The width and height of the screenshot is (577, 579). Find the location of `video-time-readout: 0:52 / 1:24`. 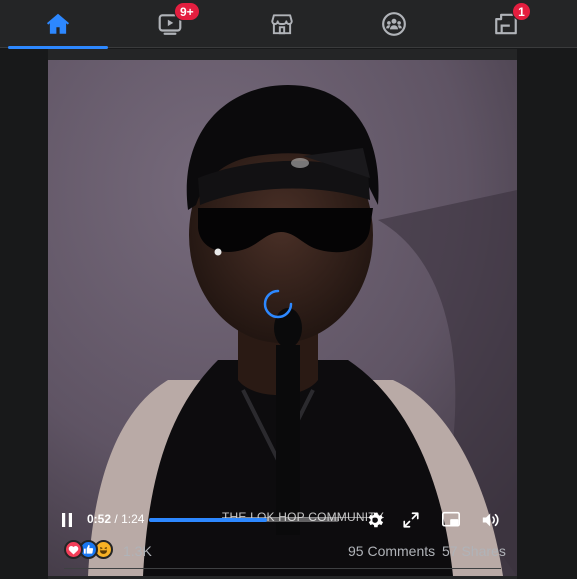

video-time-readout: 0:52 / 1:24 is located at coordinates (115, 519).